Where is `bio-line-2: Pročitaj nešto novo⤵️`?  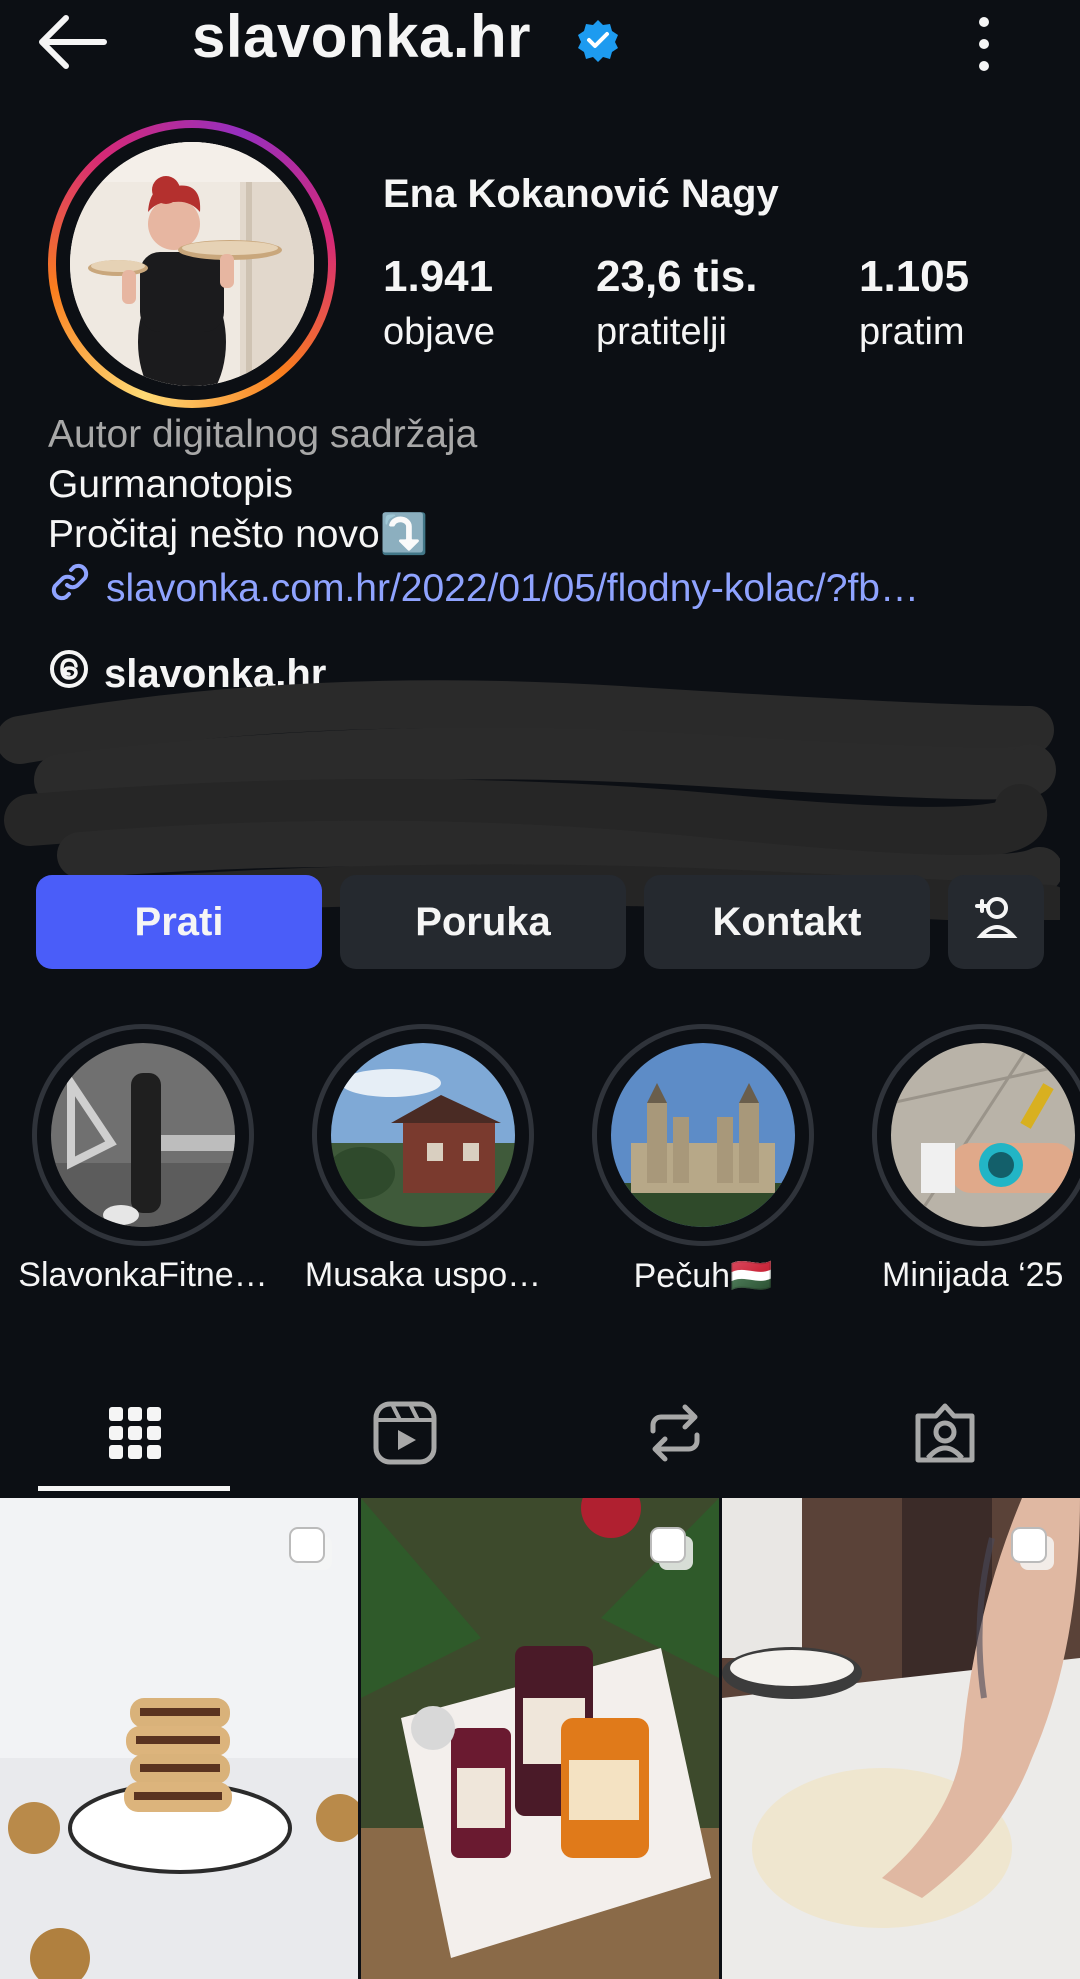
bio-line-2: Pročitaj nešto novo⤵️ is located at coordinates (238, 534).